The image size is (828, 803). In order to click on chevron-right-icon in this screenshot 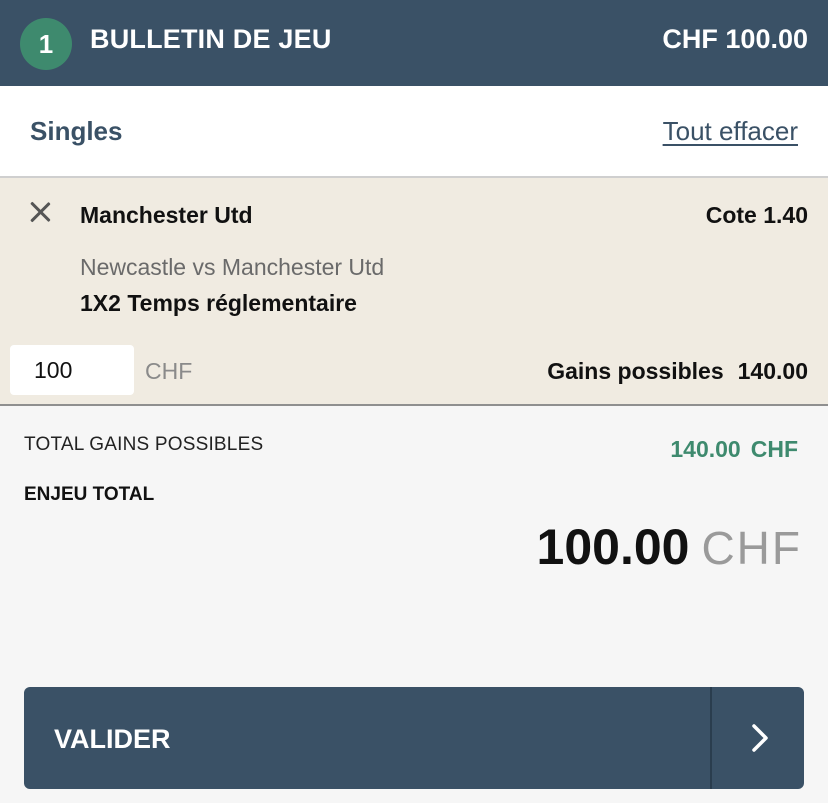, I will do `click(760, 738)`.